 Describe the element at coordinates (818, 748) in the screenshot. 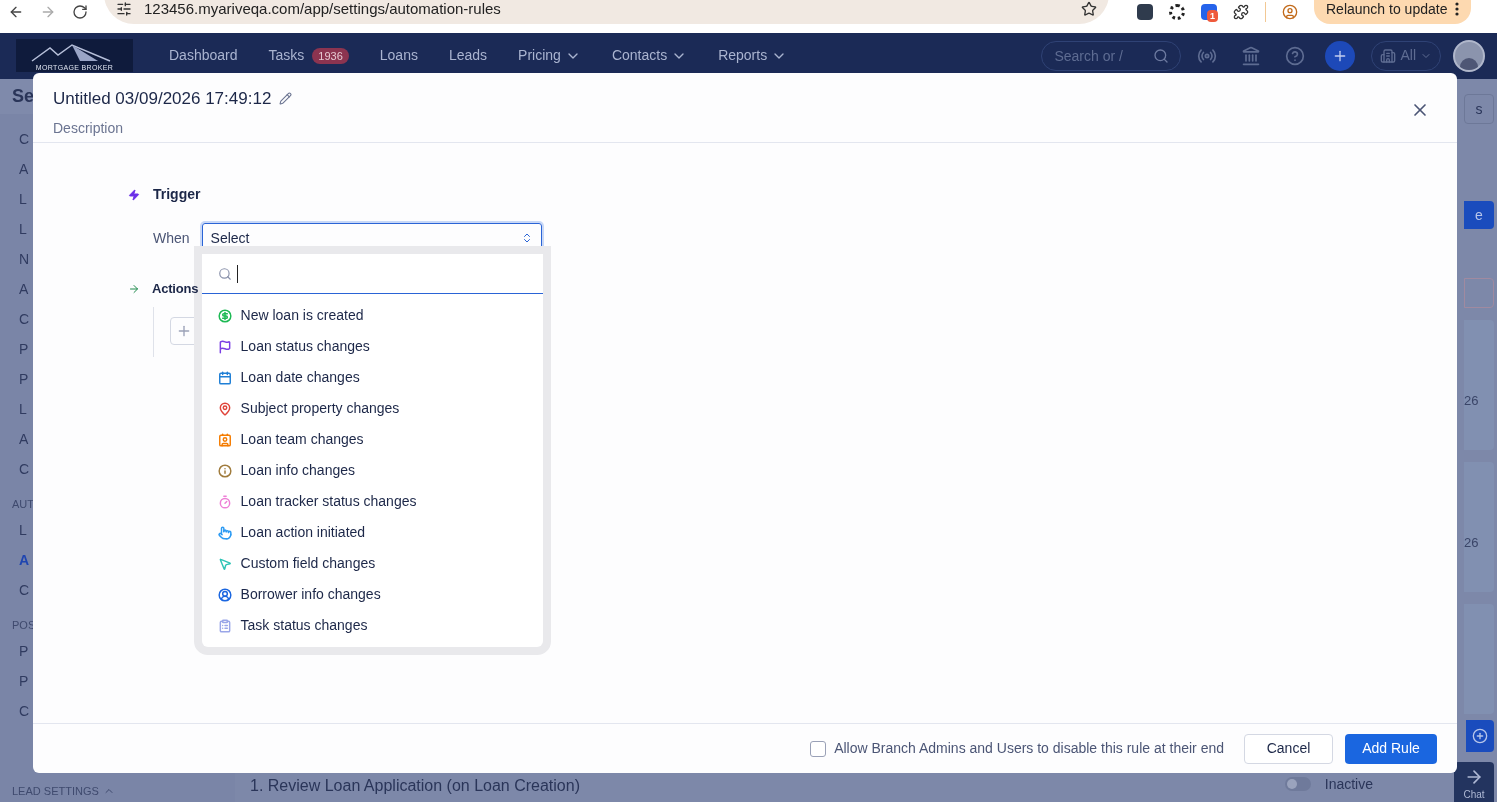

I see `allow-disable-checkbox` at that location.